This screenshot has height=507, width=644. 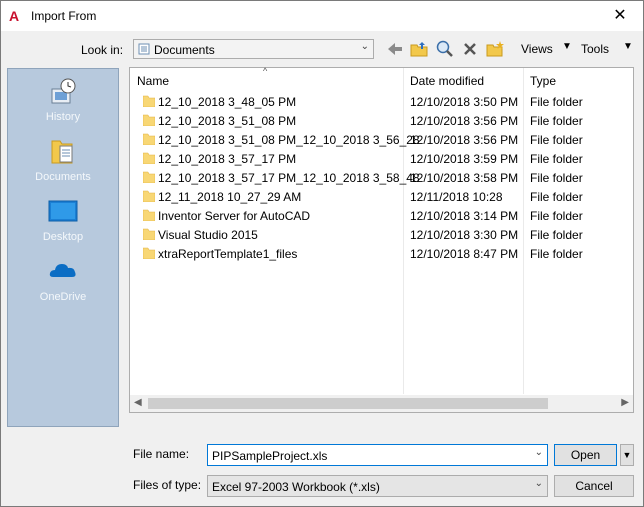 I want to click on file-name: 12_11_2018 10_27_29 AM, so click(x=230, y=197).